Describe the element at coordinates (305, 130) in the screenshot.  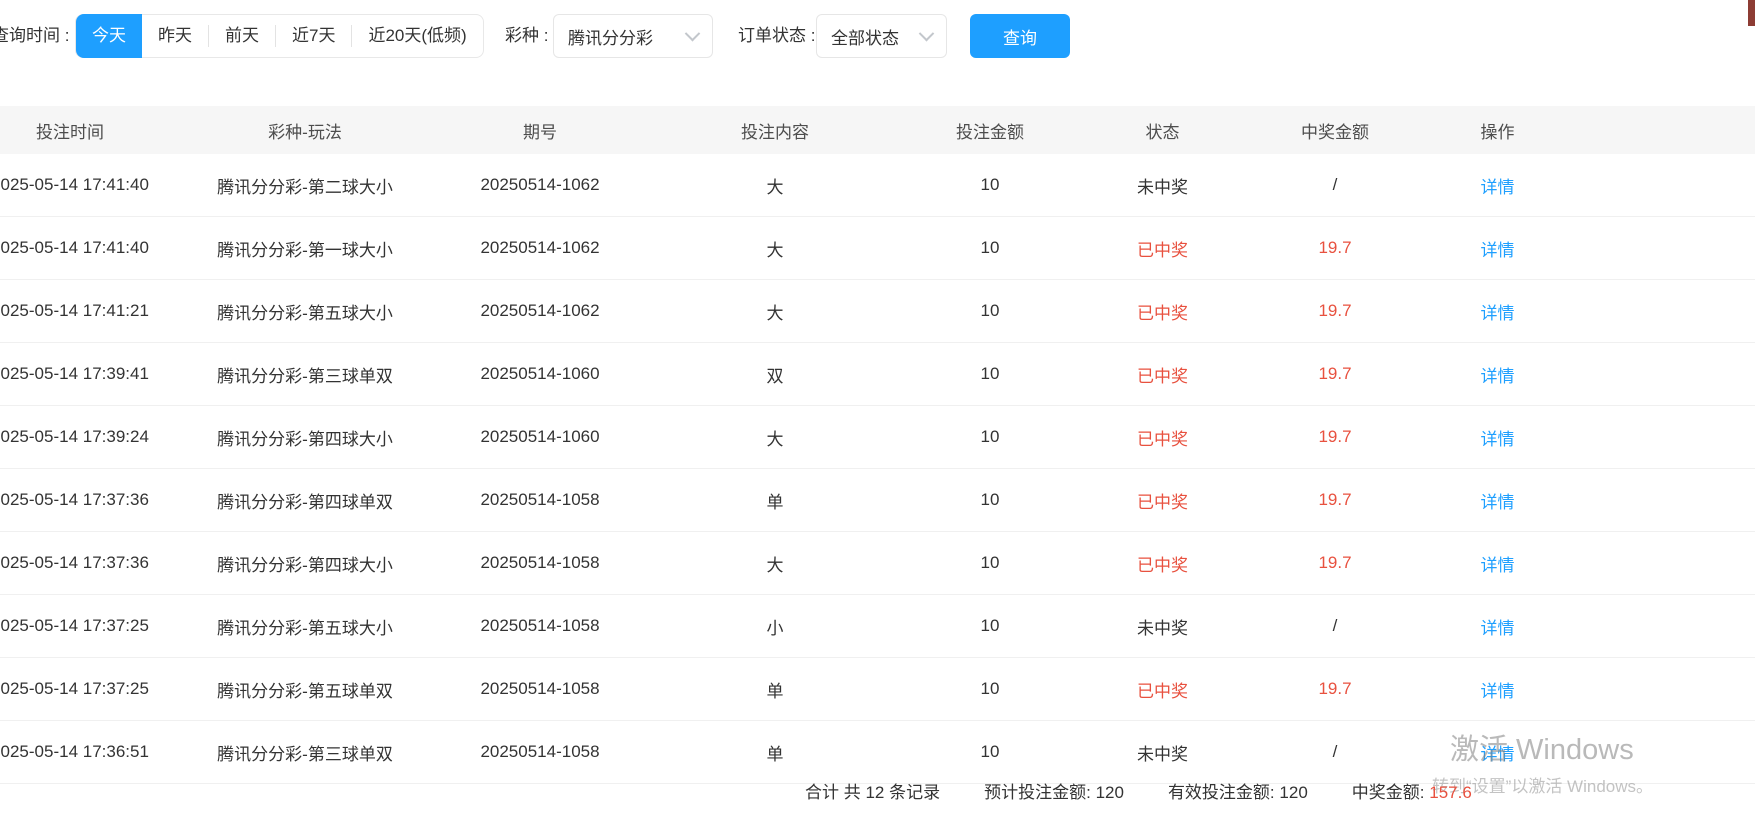
I see `col-lottery-play: 彩种-玩法` at that location.